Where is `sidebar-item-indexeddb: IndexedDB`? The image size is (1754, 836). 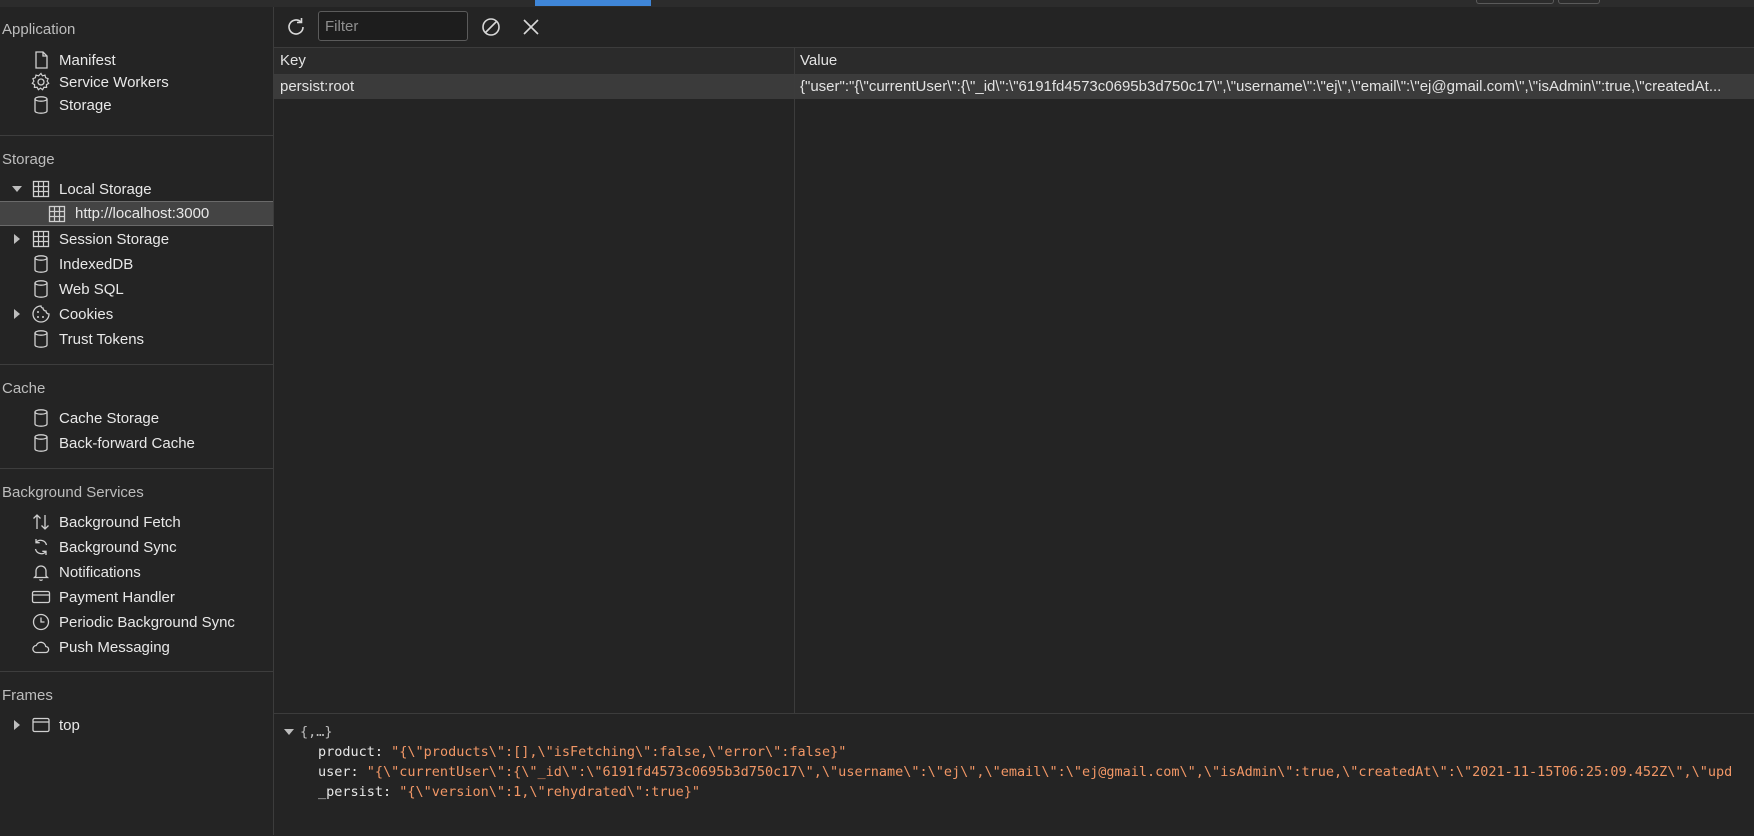 sidebar-item-indexeddb: IndexedDB is located at coordinates (136, 264).